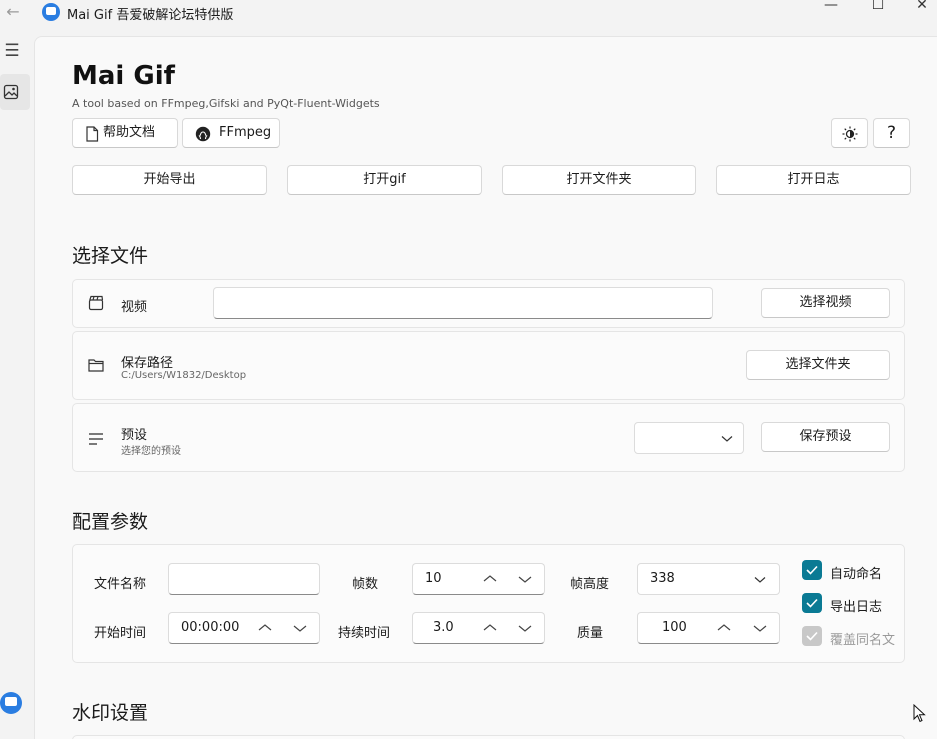 This screenshot has width=937, height=739. I want to click on quality-spinbox: 100, so click(708, 628).